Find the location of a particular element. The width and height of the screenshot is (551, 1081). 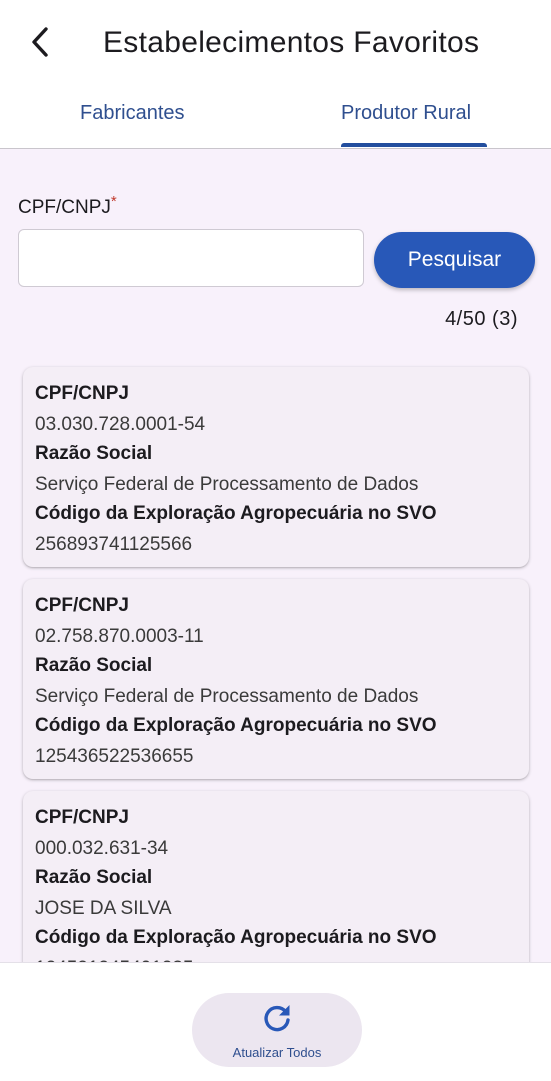

razao-social-value: JOSE DA SILVA is located at coordinates (103, 908).